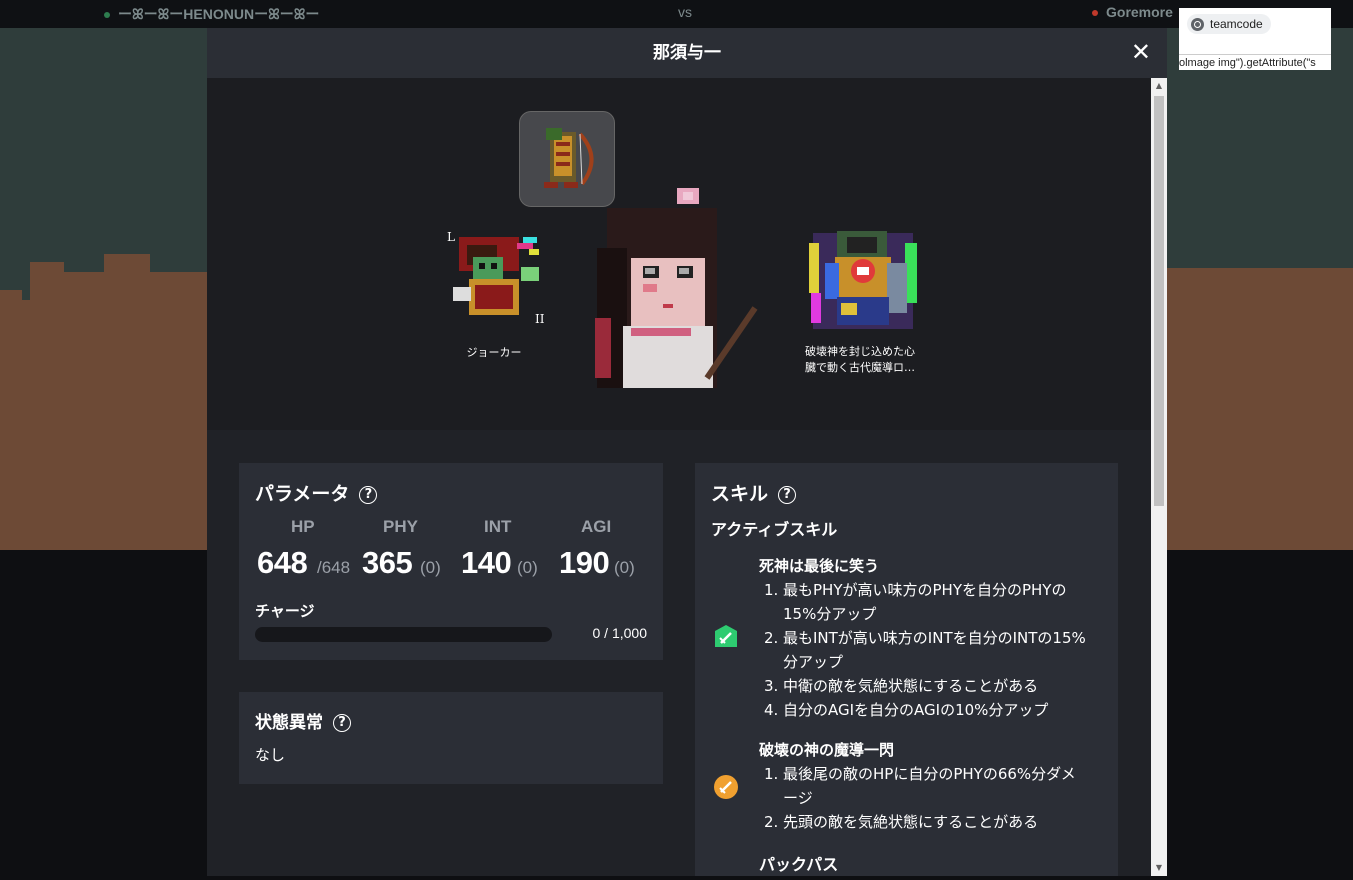  I want to click on site-chip: teamcode, so click(1229, 24).